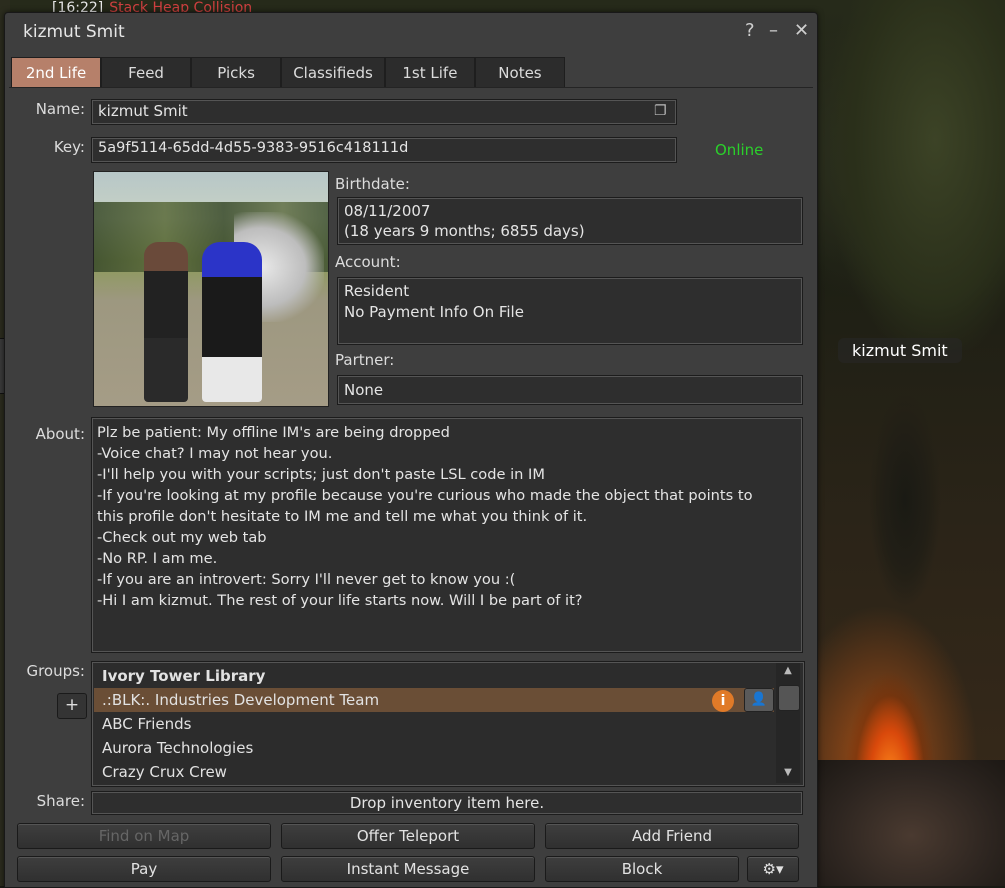  I want to click on account-label: Account:, so click(368, 262).